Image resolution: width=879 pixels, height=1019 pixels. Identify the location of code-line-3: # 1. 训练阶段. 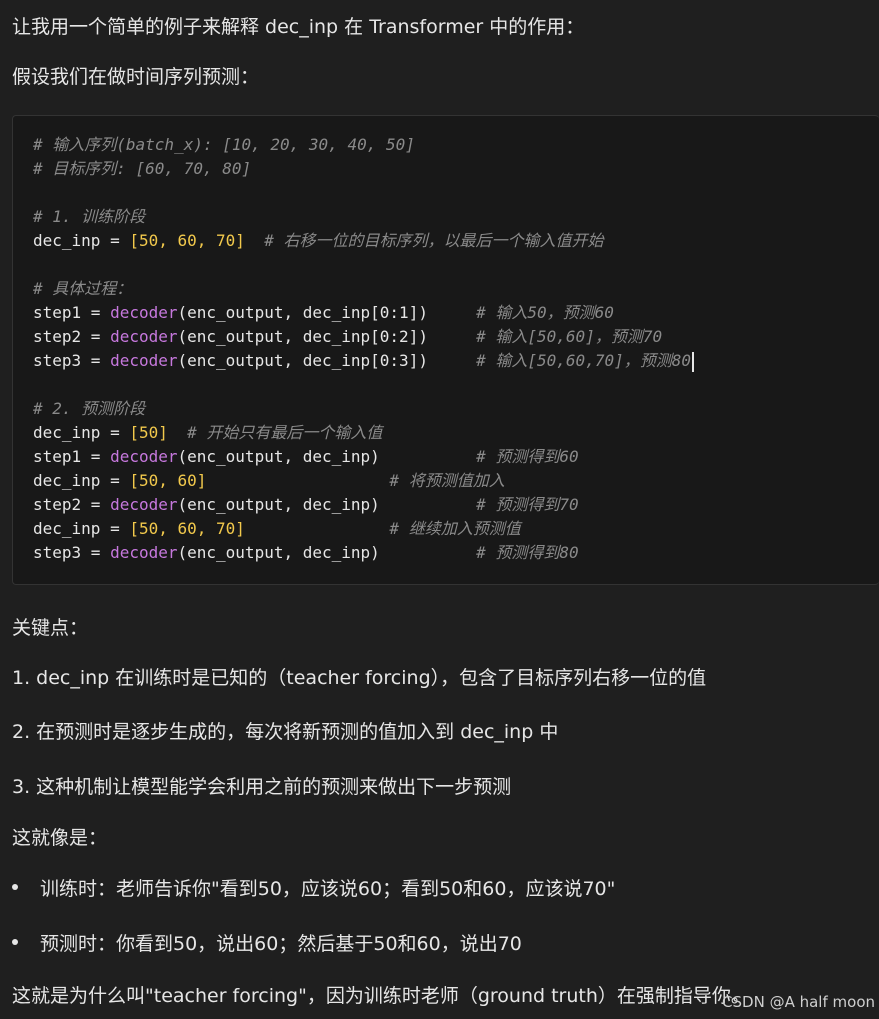
(89, 216).